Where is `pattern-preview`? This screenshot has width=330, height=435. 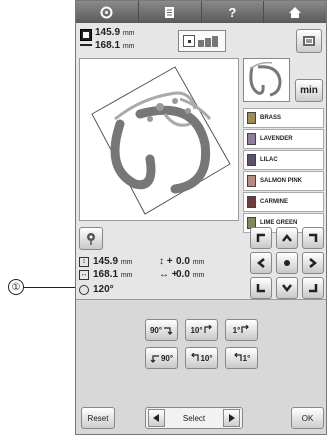
pattern-preview is located at coordinates (266, 80).